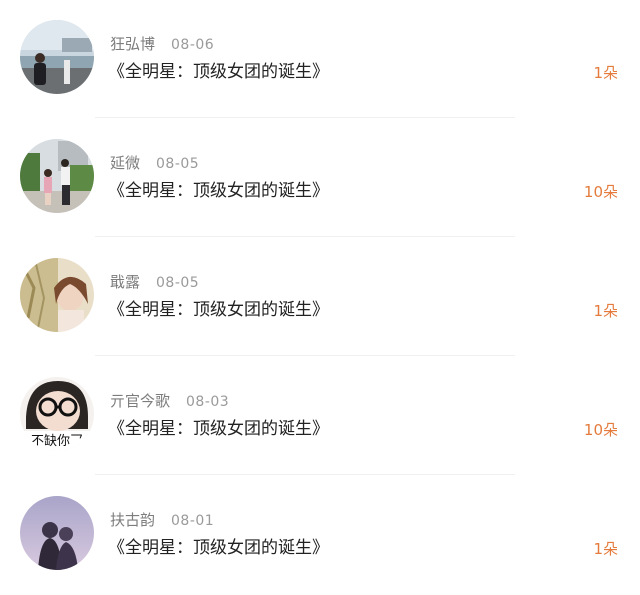 This screenshot has width=640, height=595. Describe the element at coordinates (193, 45) in the screenshot. I see `date: 08-06` at that location.